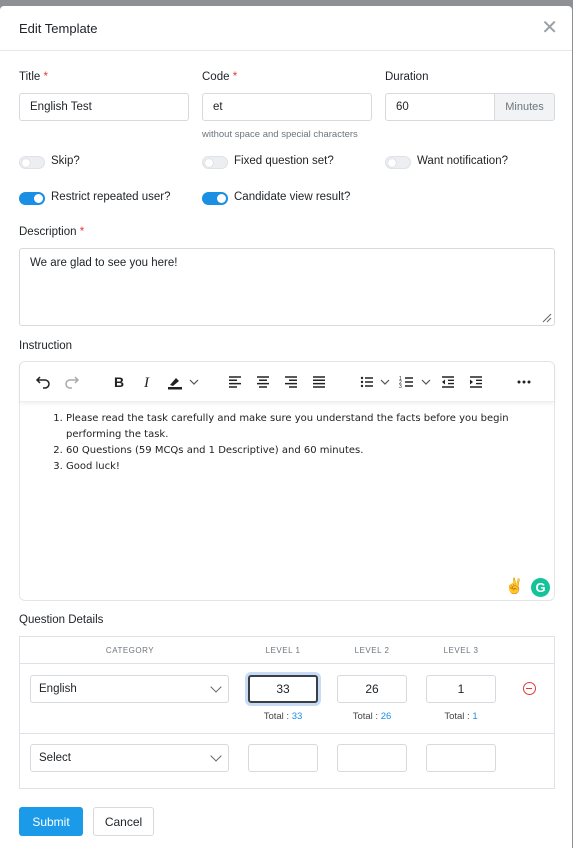 This screenshot has height=848, width=573. Describe the element at coordinates (32, 162) in the screenshot. I see `skip-toggle` at that location.